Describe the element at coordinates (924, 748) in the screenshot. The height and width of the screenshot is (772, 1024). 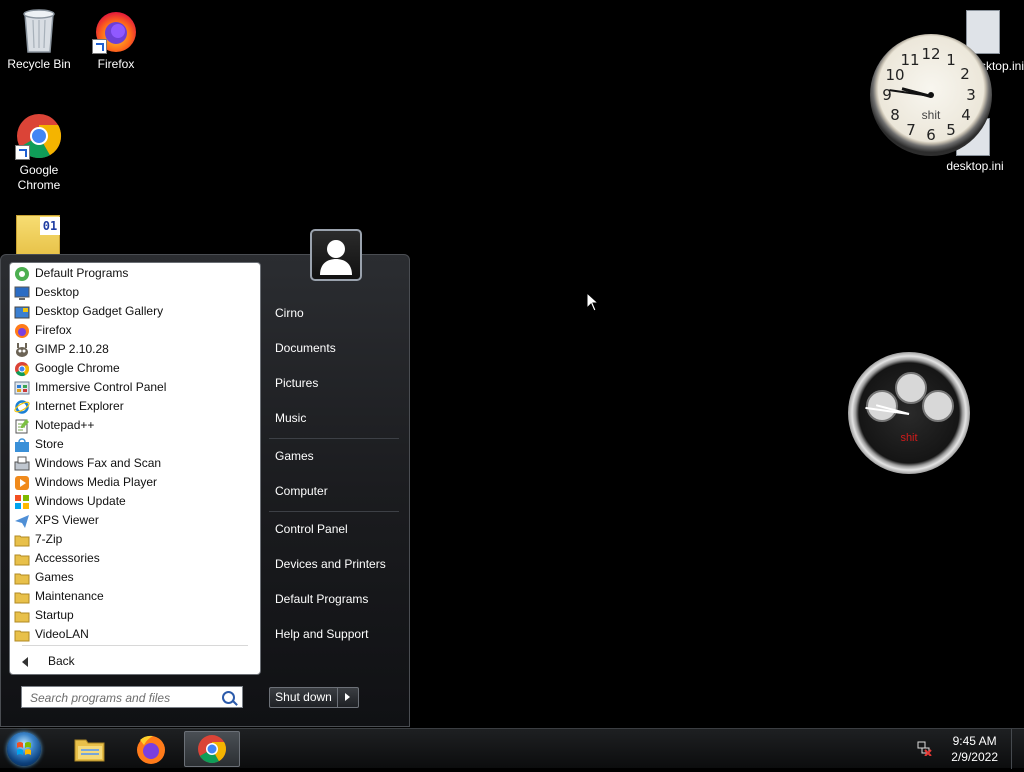
I see `network-disconnected-icon` at that location.